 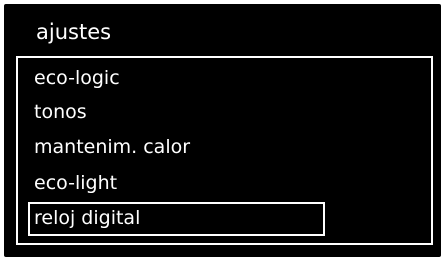 What do you see at coordinates (74, 32) in the screenshot?
I see `screen-title: ajustes` at bounding box center [74, 32].